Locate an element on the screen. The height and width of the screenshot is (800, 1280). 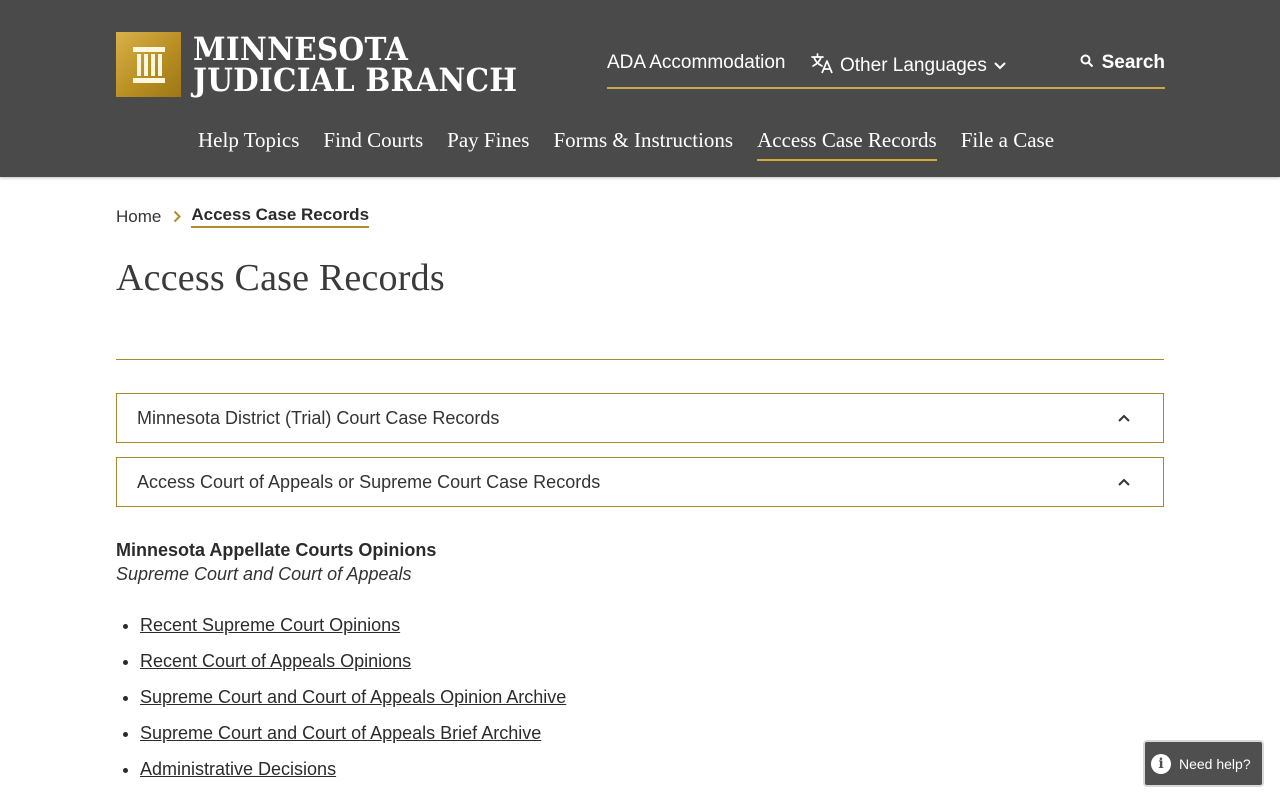
other-languages-dropdown: Other Languages is located at coordinates (911, 66).